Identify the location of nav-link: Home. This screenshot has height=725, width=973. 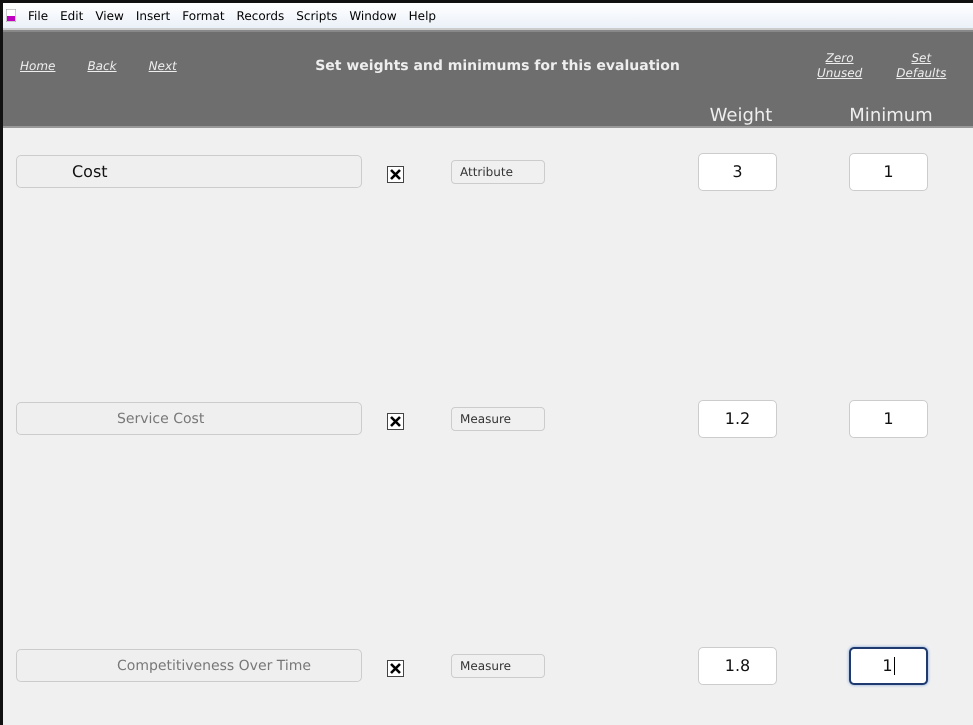
(38, 66).